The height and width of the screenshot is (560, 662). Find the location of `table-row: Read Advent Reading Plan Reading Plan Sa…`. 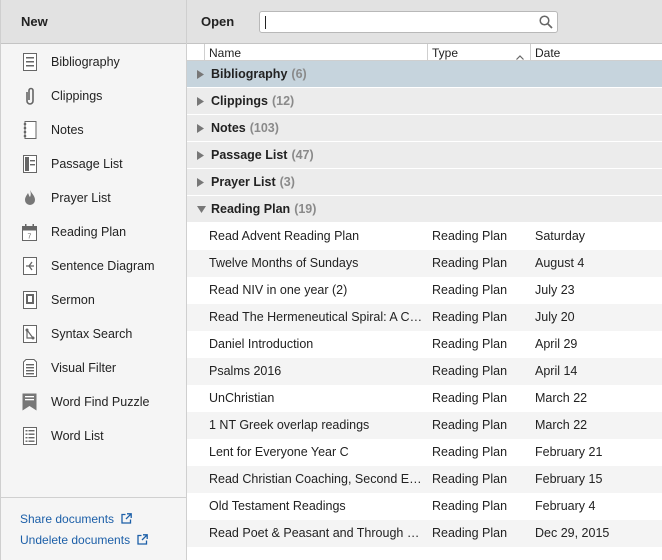

table-row: Read Advent Reading Plan Reading Plan Sa… is located at coordinates (424, 236).